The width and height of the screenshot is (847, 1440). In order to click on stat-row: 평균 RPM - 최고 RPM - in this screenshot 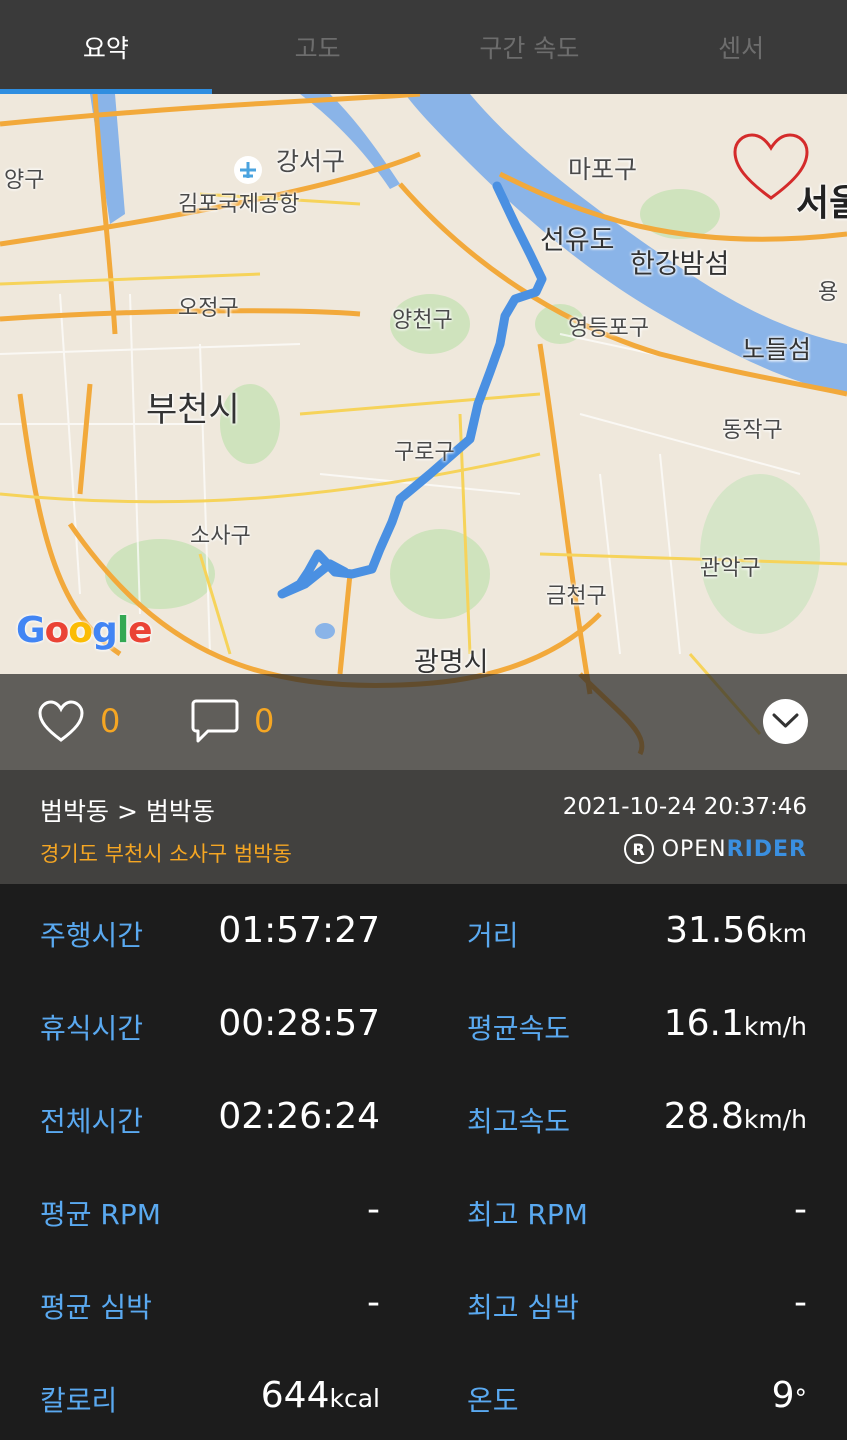, I will do `click(423, 1209)`.